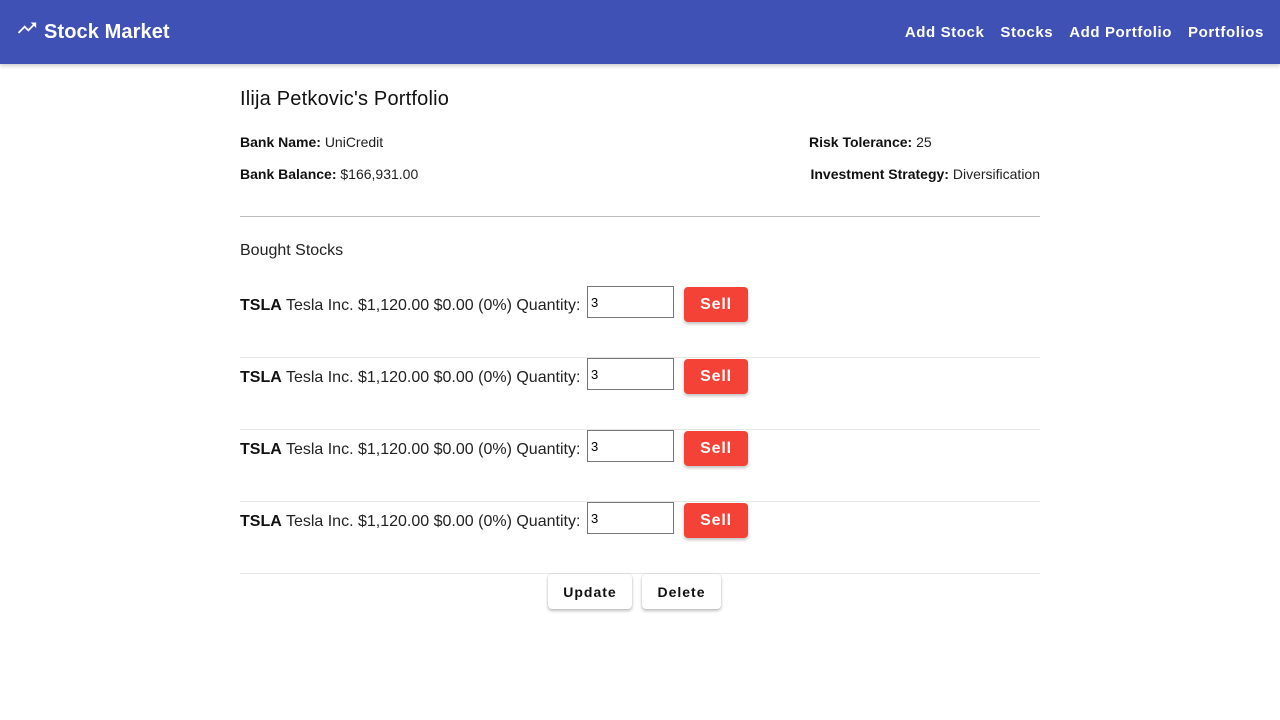 The width and height of the screenshot is (1280, 720). Describe the element at coordinates (107, 31) in the screenshot. I see `app-title: Stock Market` at that location.